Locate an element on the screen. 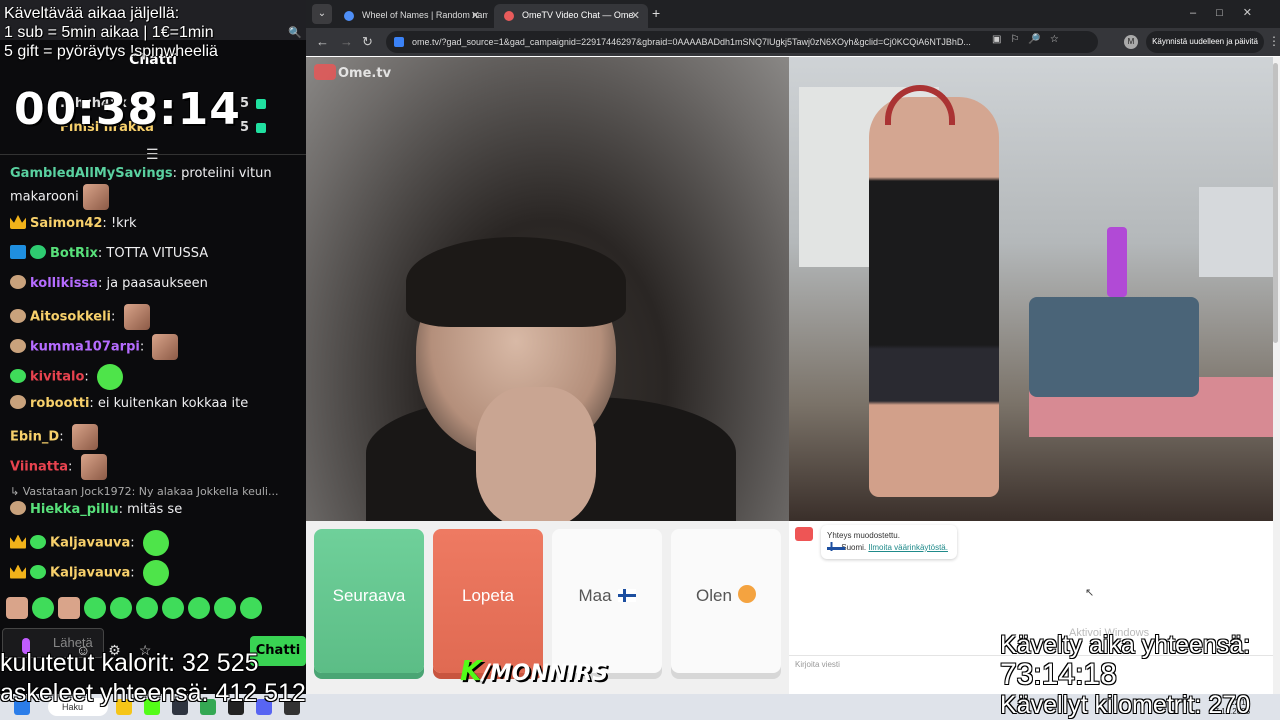 This screenshot has width=1280, height=720. gender-button: Olen is located at coordinates (726, 601).